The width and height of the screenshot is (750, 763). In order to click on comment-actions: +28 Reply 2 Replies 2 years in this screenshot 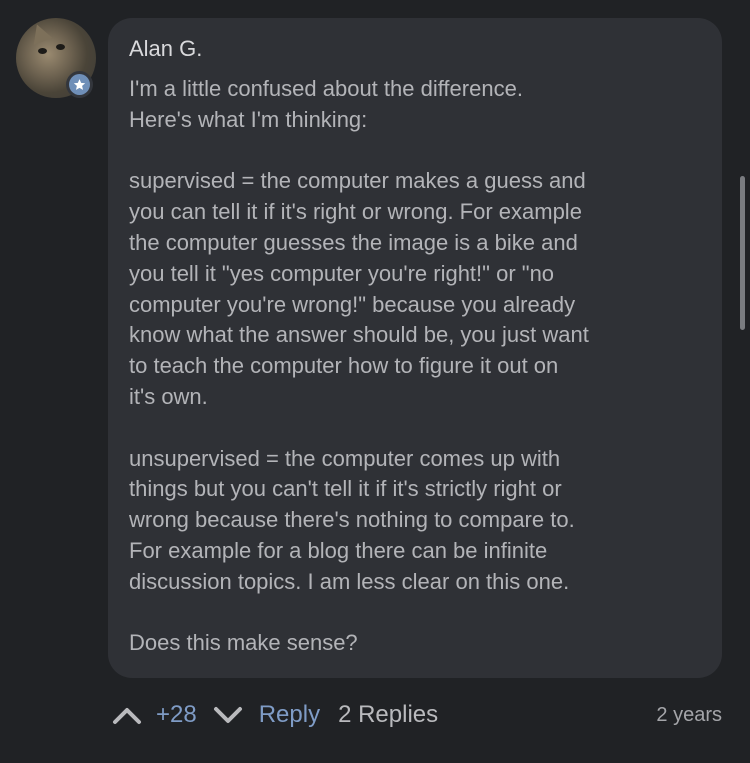, I will do `click(416, 715)`.